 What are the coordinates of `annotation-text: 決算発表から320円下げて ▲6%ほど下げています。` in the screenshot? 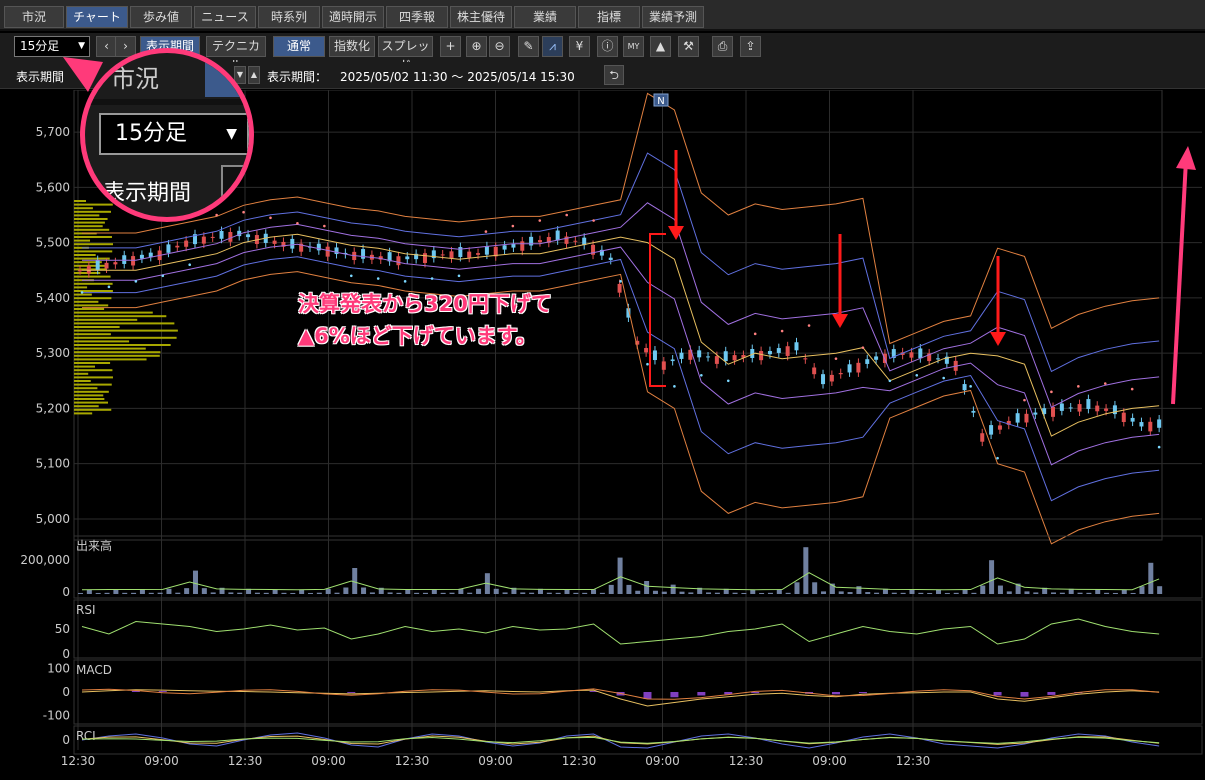 It's located at (425, 320).